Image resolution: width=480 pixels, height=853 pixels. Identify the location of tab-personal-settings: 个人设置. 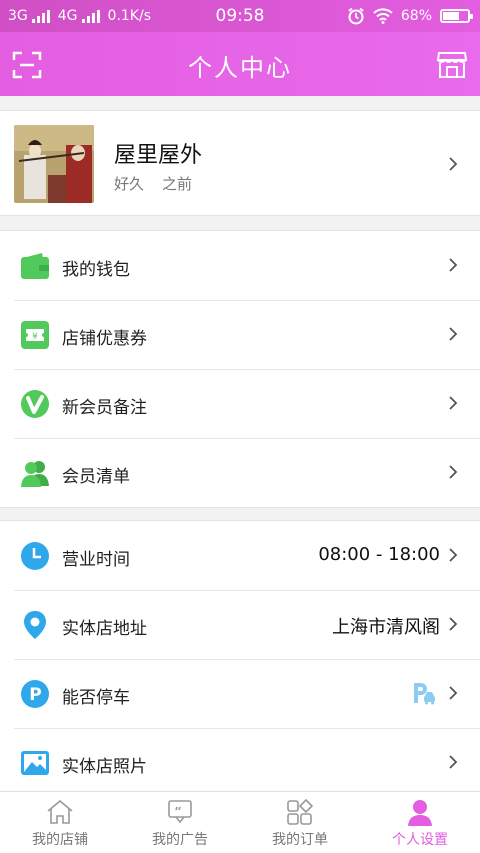
(420, 822).